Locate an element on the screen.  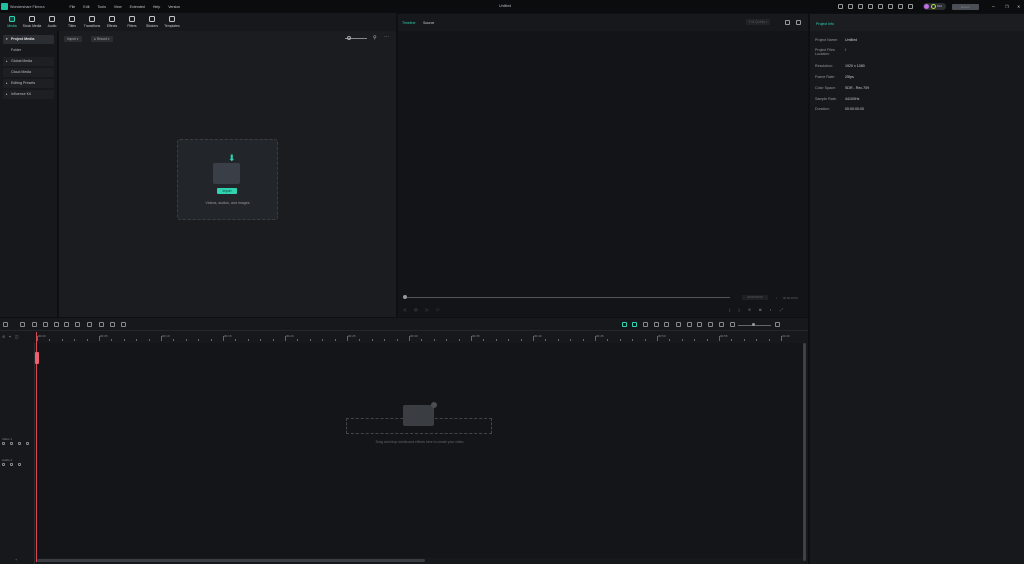
beat-icon is located at coordinates (634, 324).